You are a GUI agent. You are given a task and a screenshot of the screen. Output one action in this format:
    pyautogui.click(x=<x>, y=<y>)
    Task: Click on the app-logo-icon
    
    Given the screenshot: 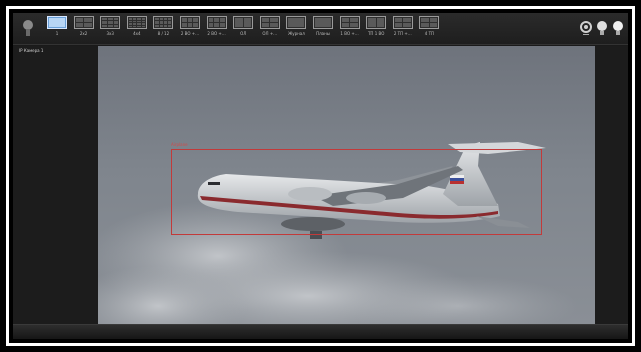 What is the action you would take?
    pyautogui.click(x=28, y=28)
    